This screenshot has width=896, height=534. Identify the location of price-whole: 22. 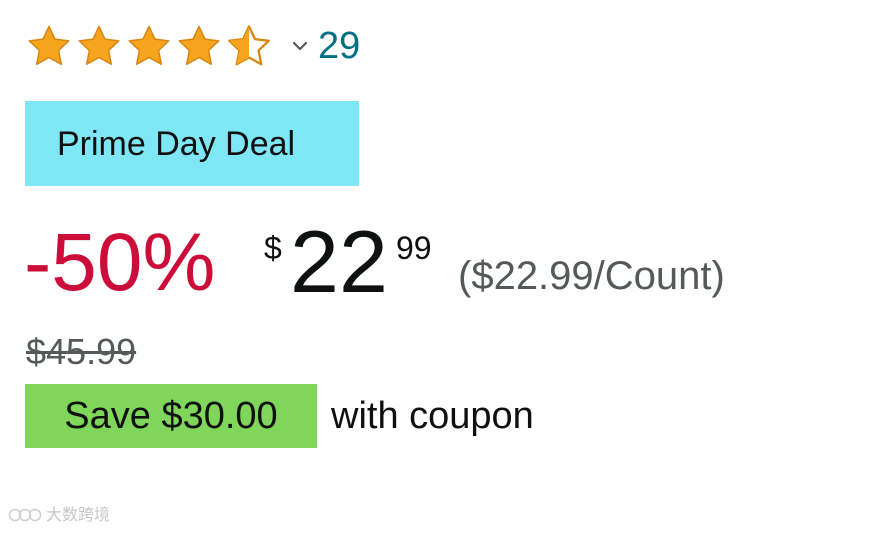
(339, 261).